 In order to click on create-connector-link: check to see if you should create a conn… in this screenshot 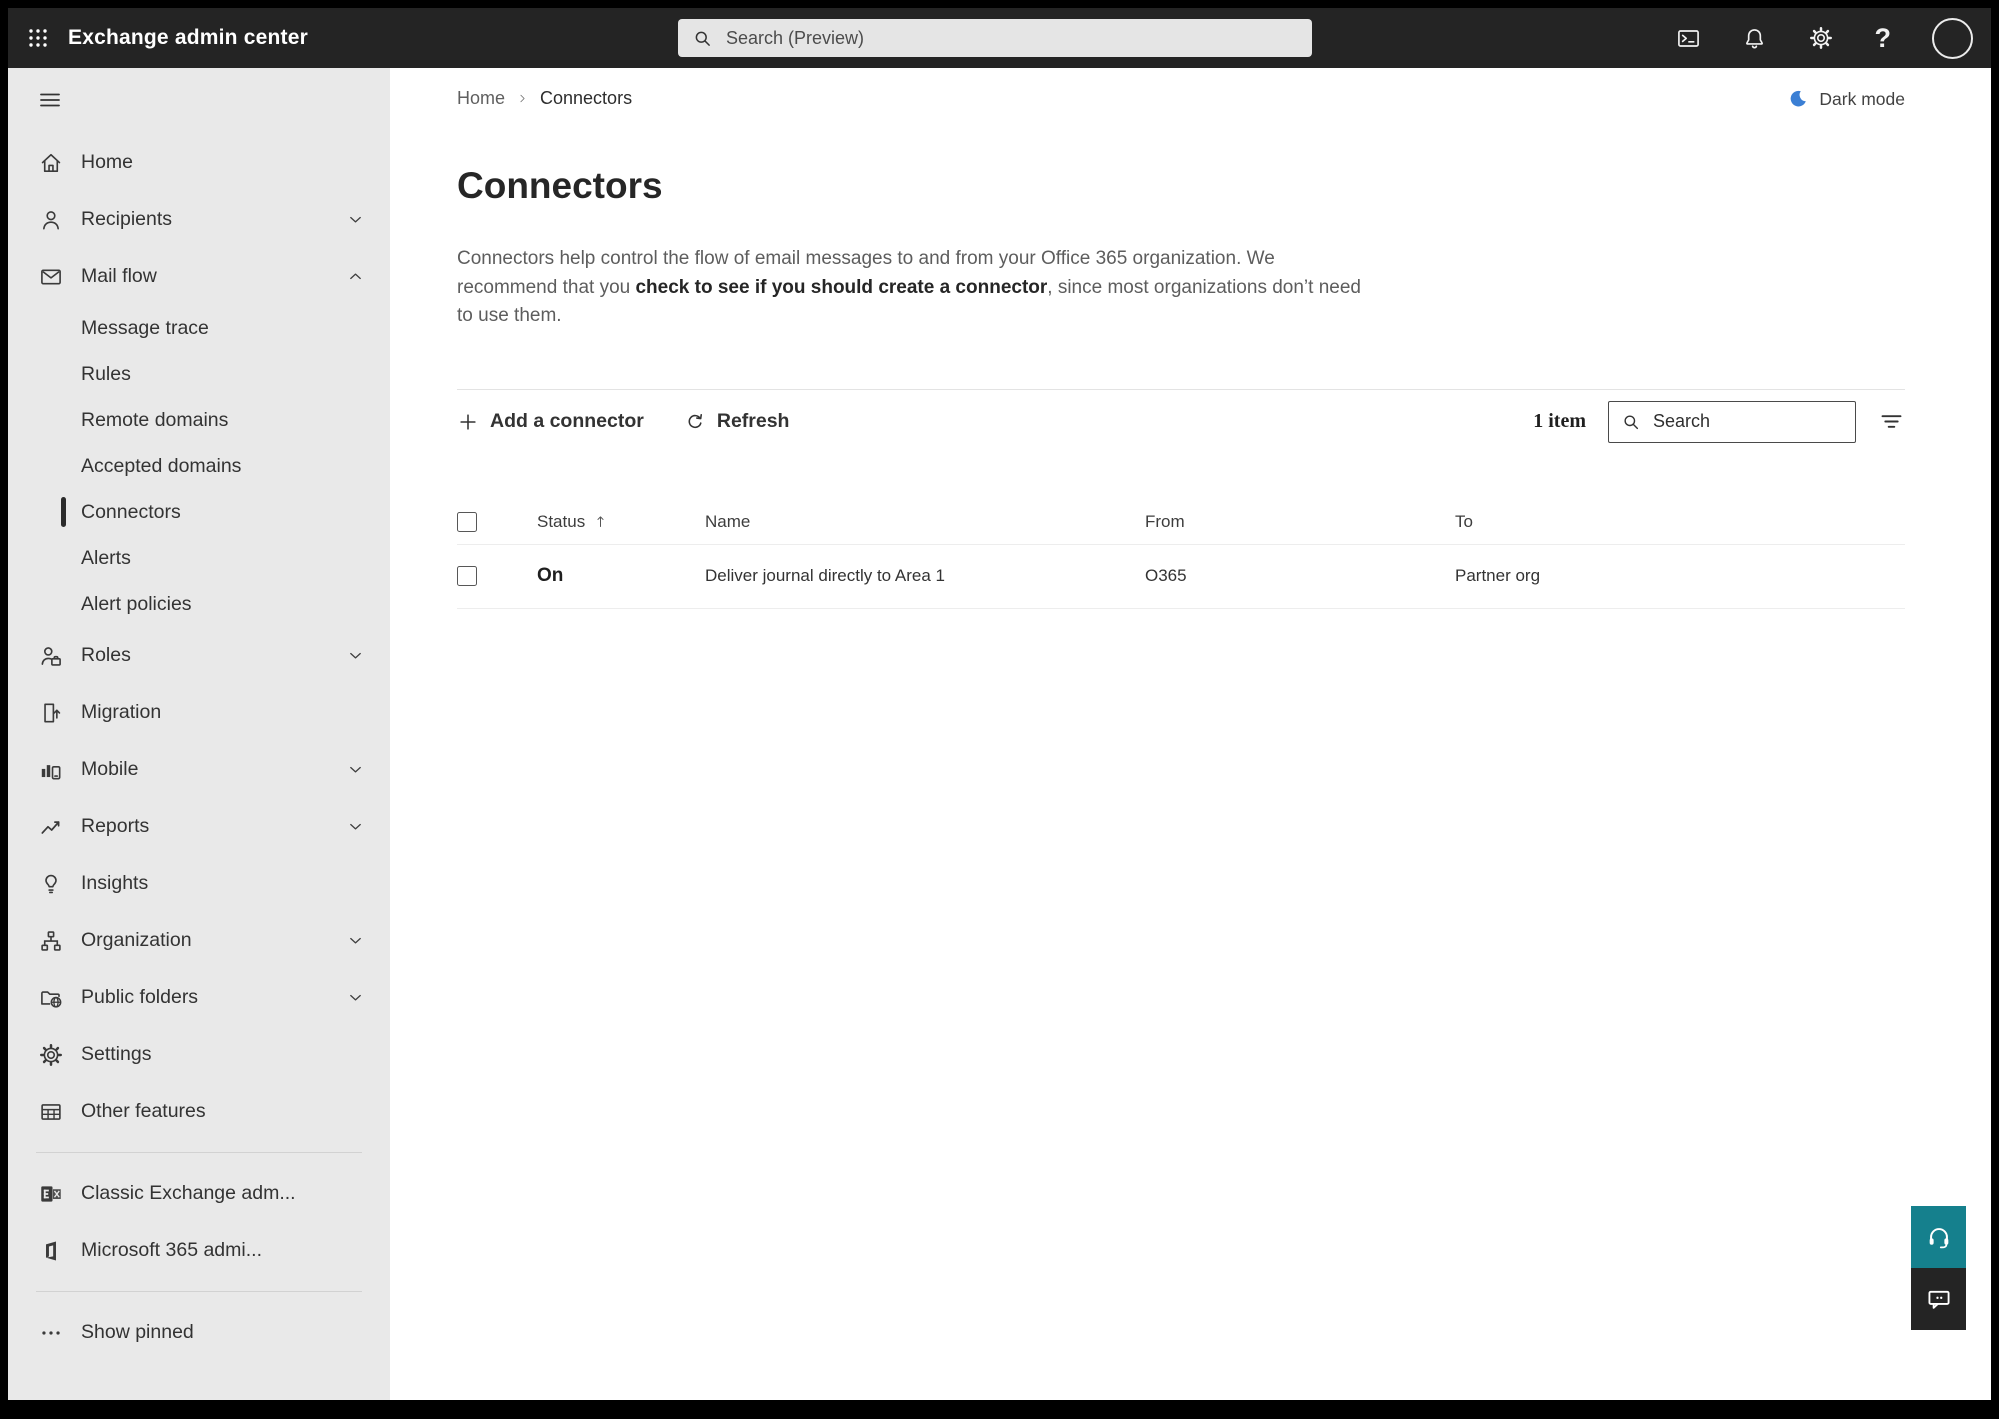, I will do `click(841, 287)`.